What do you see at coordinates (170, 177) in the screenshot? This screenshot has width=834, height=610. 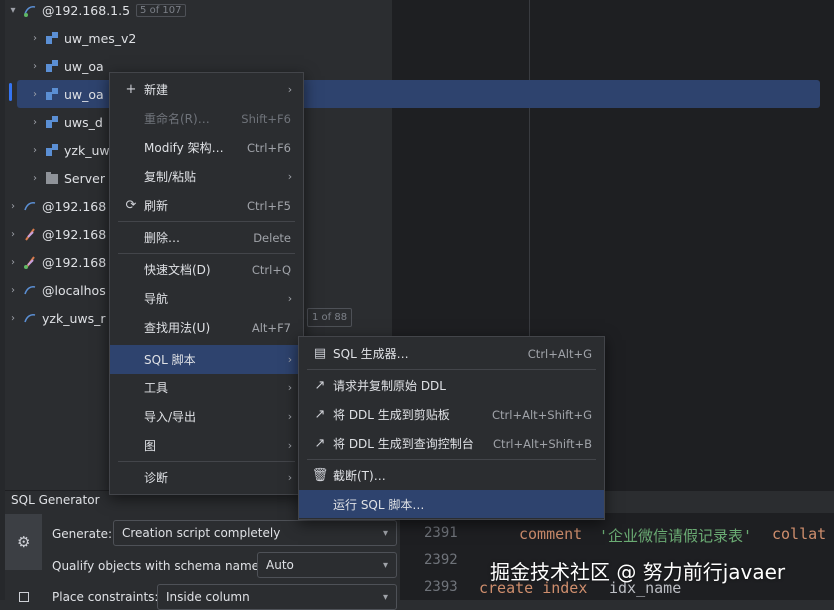 I see `menu-label: 复制/粘贴` at bounding box center [170, 177].